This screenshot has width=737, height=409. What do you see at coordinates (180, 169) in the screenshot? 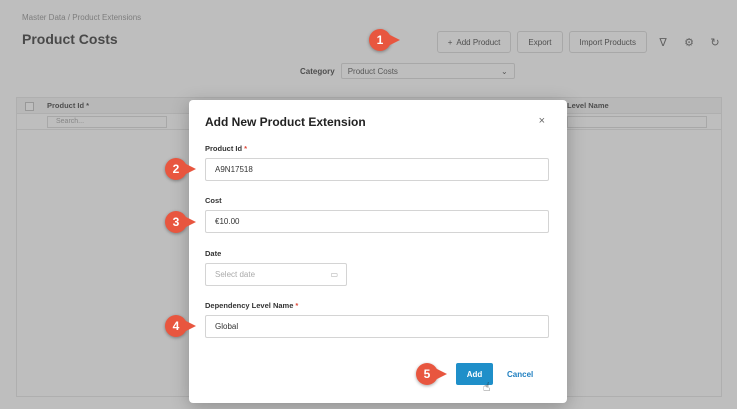
I see `step-callout-2: 2` at bounding box center [180, 169].